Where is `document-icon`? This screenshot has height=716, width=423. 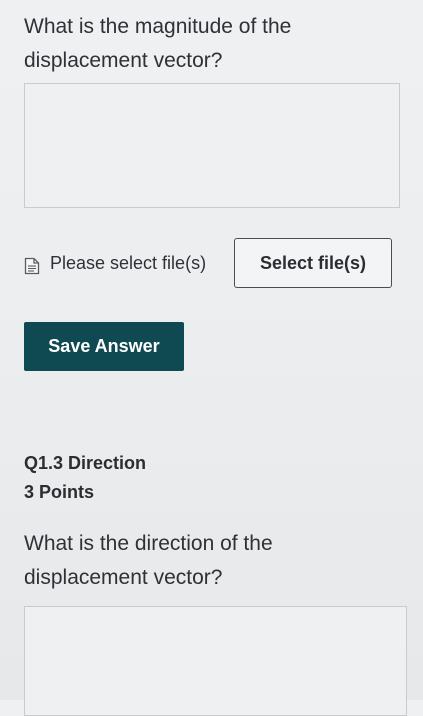
document-icon is located at coordinates (32, 266).